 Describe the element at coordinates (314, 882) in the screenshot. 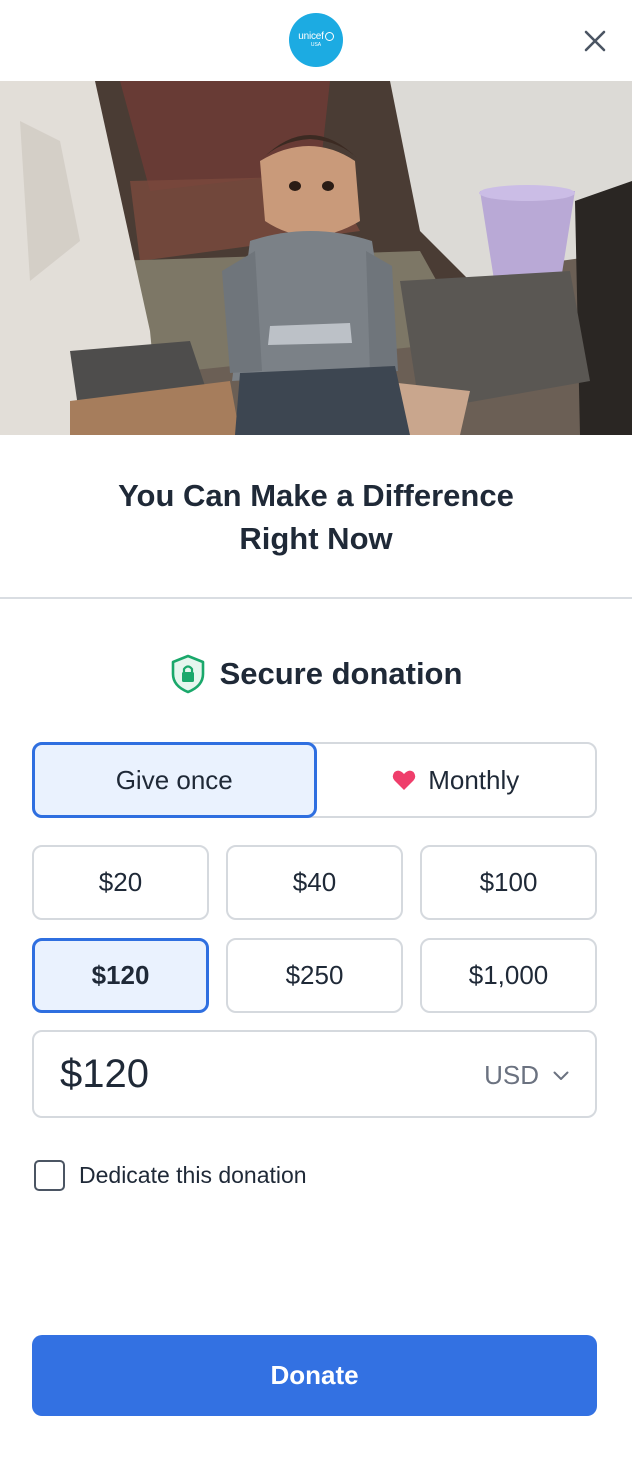

I see `amount-option-40: $40` at that location.